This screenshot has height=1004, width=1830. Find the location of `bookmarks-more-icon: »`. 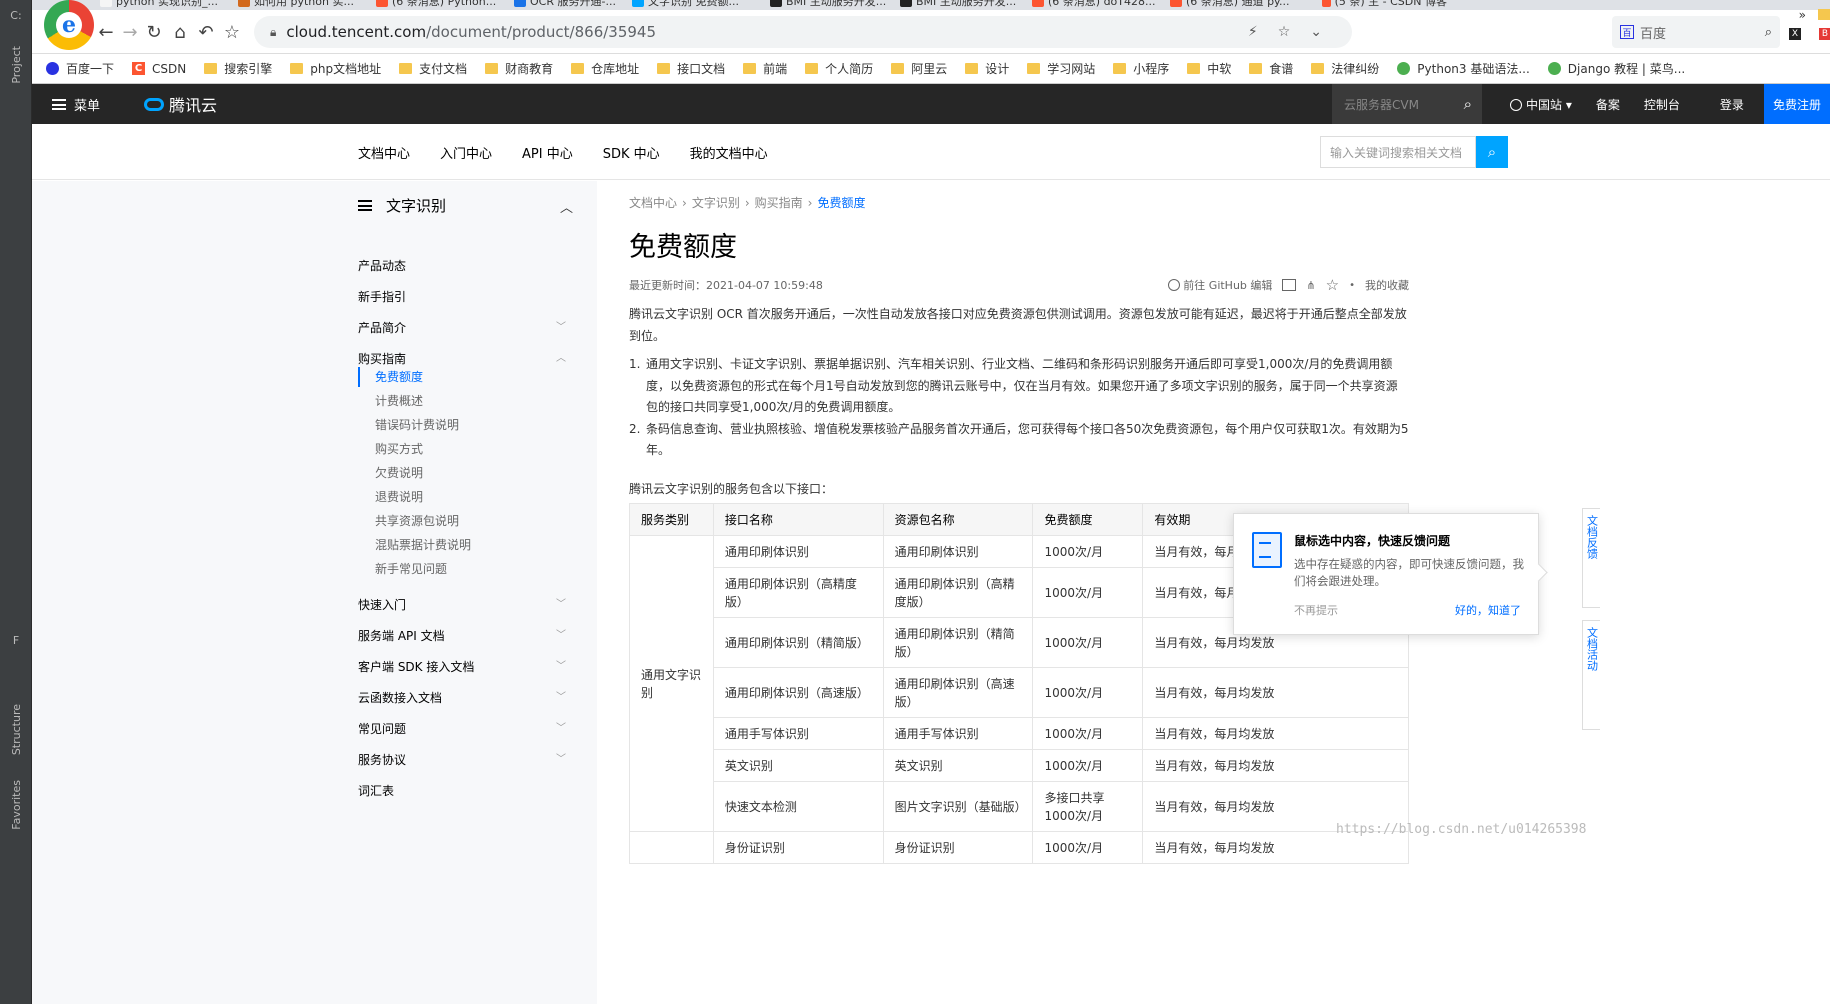

bookmarks-more-icon: » is located at coordinates (1802, 15).